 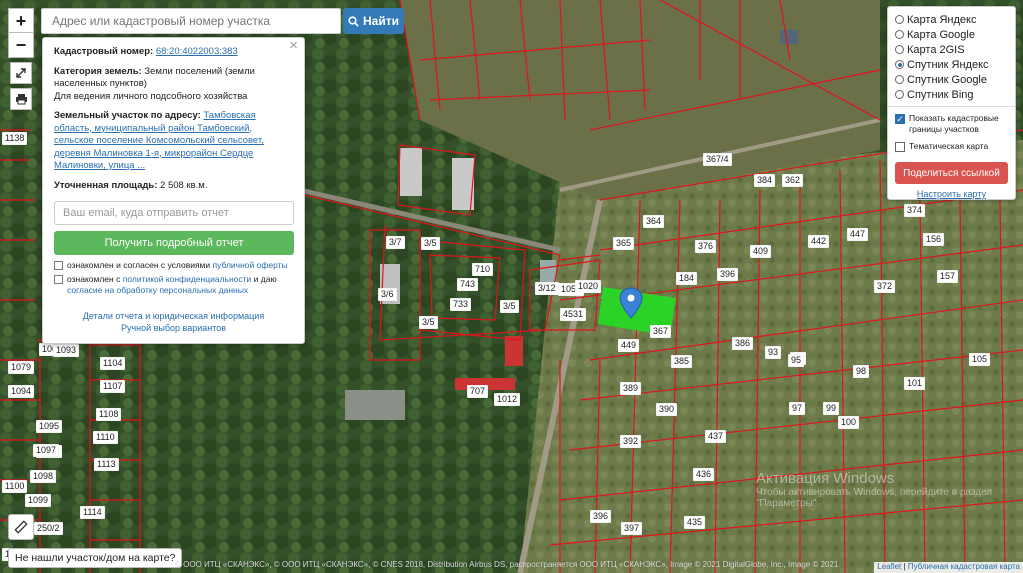 What do you see at coordinates (947, 79) in the screenshot?
I see `layer-option-label: Спутник Google` at bounding box center [947, 79].